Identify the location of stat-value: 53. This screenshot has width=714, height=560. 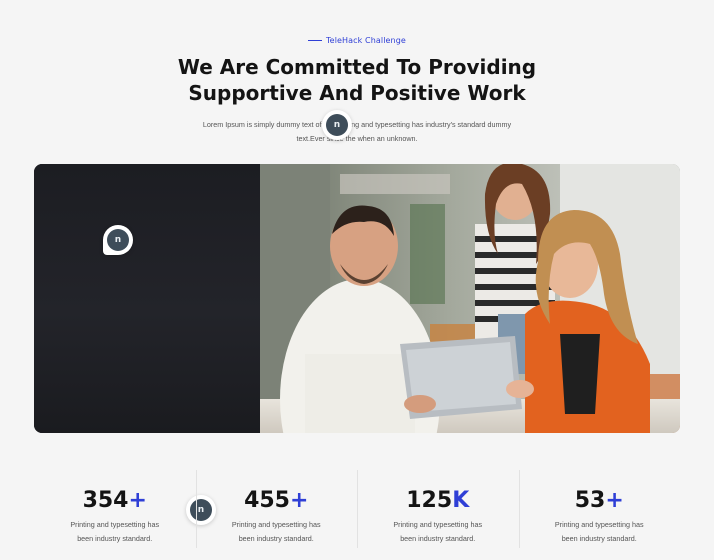
(590, 500).